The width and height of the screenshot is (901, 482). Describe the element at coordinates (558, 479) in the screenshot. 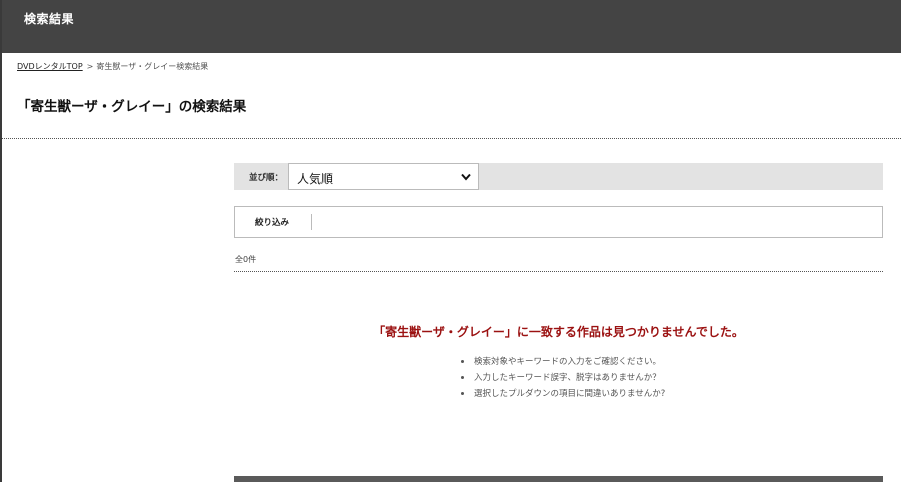

I see `footer-bar` at that location.